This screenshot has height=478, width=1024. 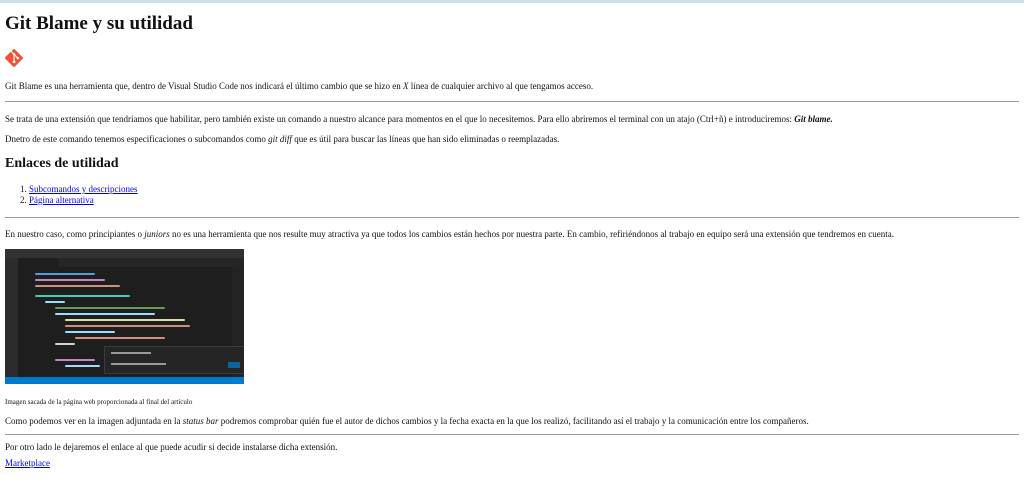 I want to click on vscode-menubar, so click(x=124, y=253).